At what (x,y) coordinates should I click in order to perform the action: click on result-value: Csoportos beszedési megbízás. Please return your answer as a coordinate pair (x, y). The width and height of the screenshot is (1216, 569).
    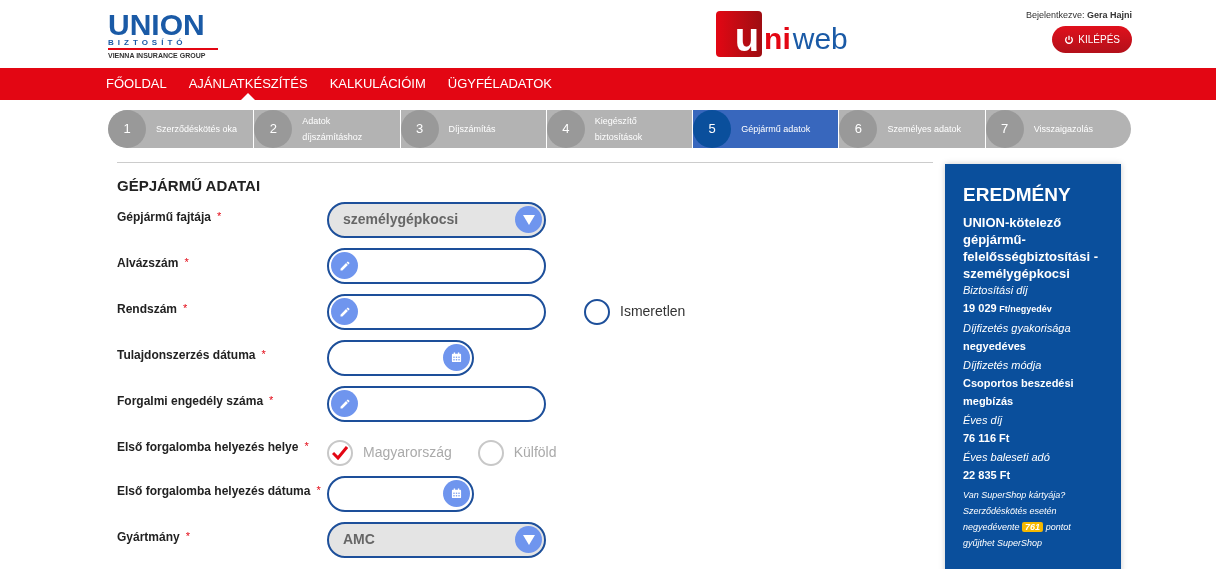
    Looking at the image, I should click on (1019, 392).